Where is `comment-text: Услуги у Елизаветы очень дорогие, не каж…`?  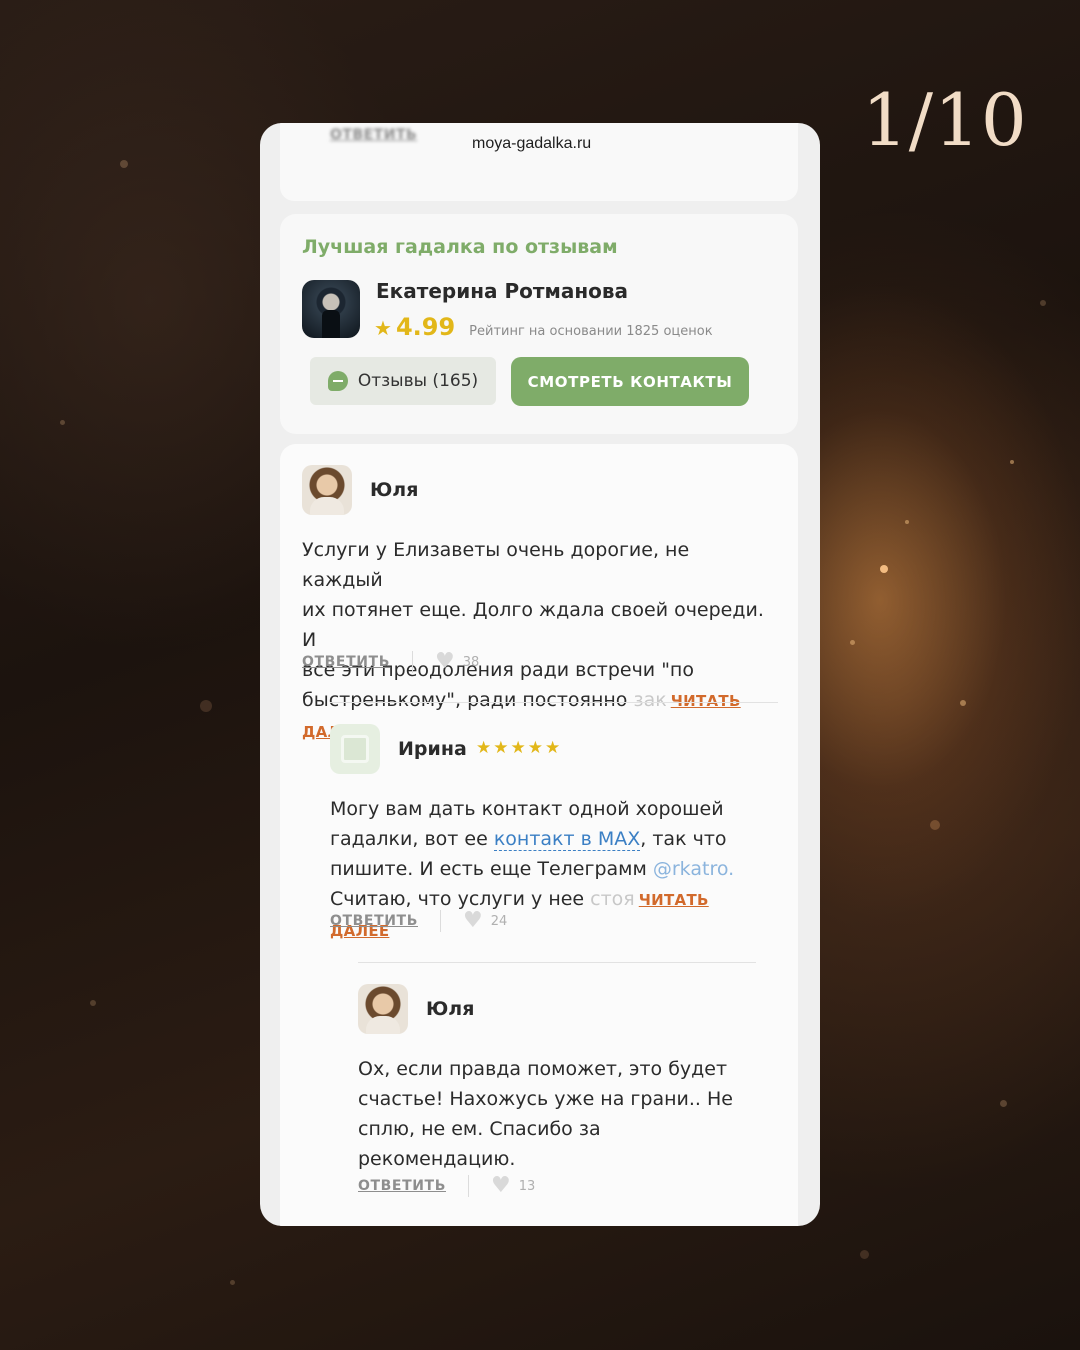
comment-text: Услуги у Елизаветы очень дорогие, не каж… is located at coordinates (537, 641).